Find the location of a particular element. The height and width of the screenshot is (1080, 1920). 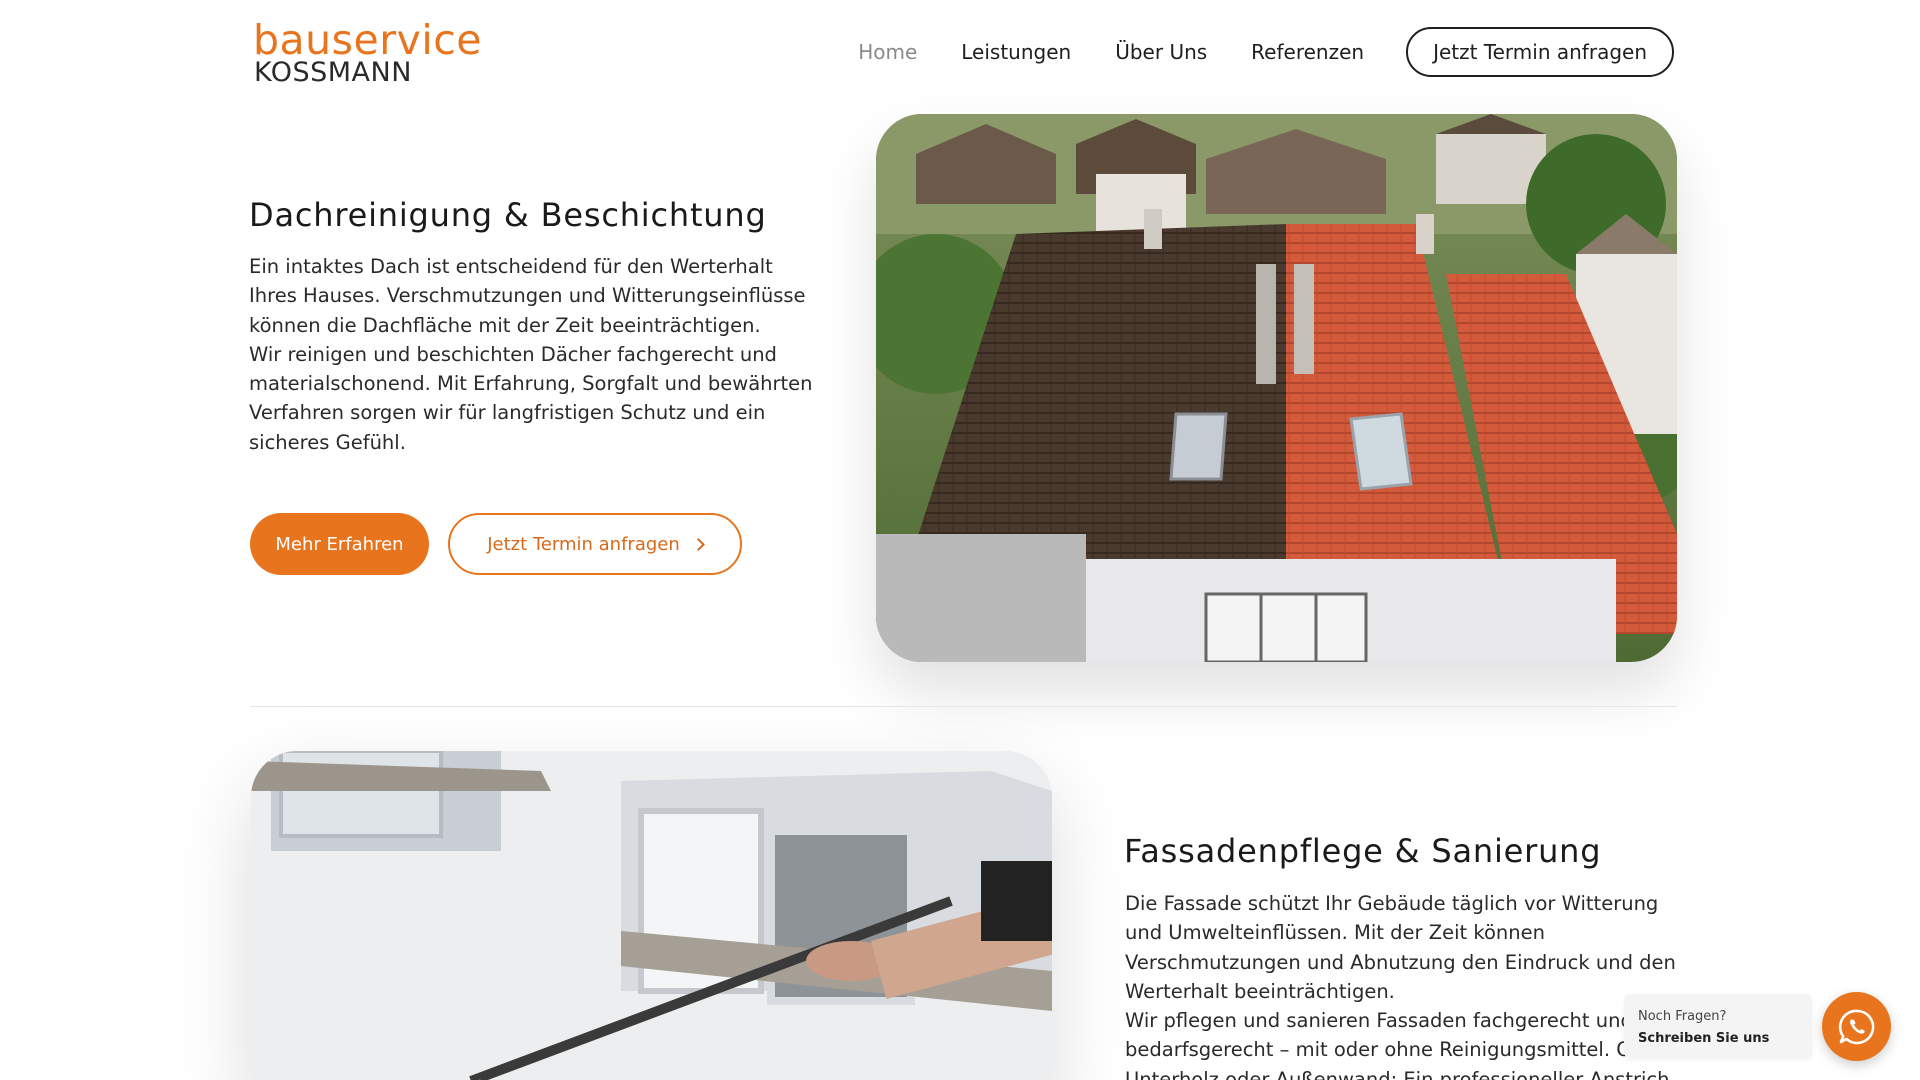

nav-referenzen: Referenzen is located at coordinates (1307, 52).